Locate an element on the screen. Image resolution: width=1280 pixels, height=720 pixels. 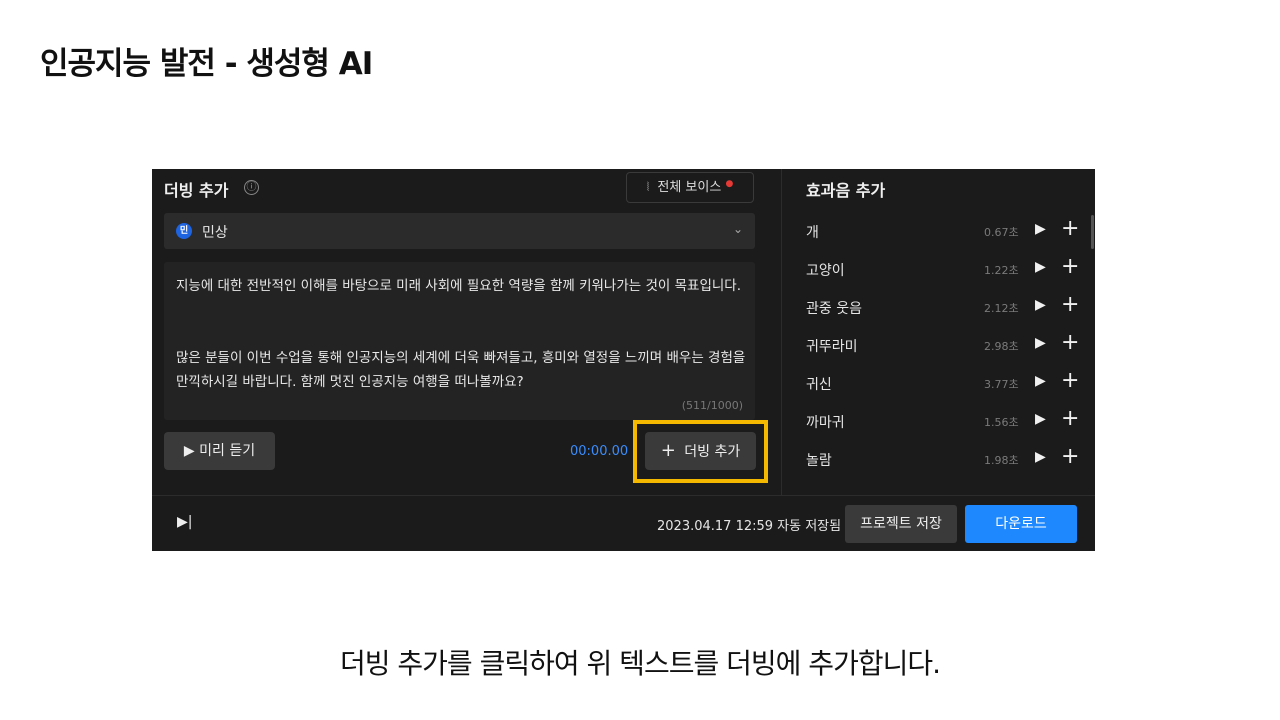
add-dub-button: + 더빙 추가 is located at coordinates (700, 451).